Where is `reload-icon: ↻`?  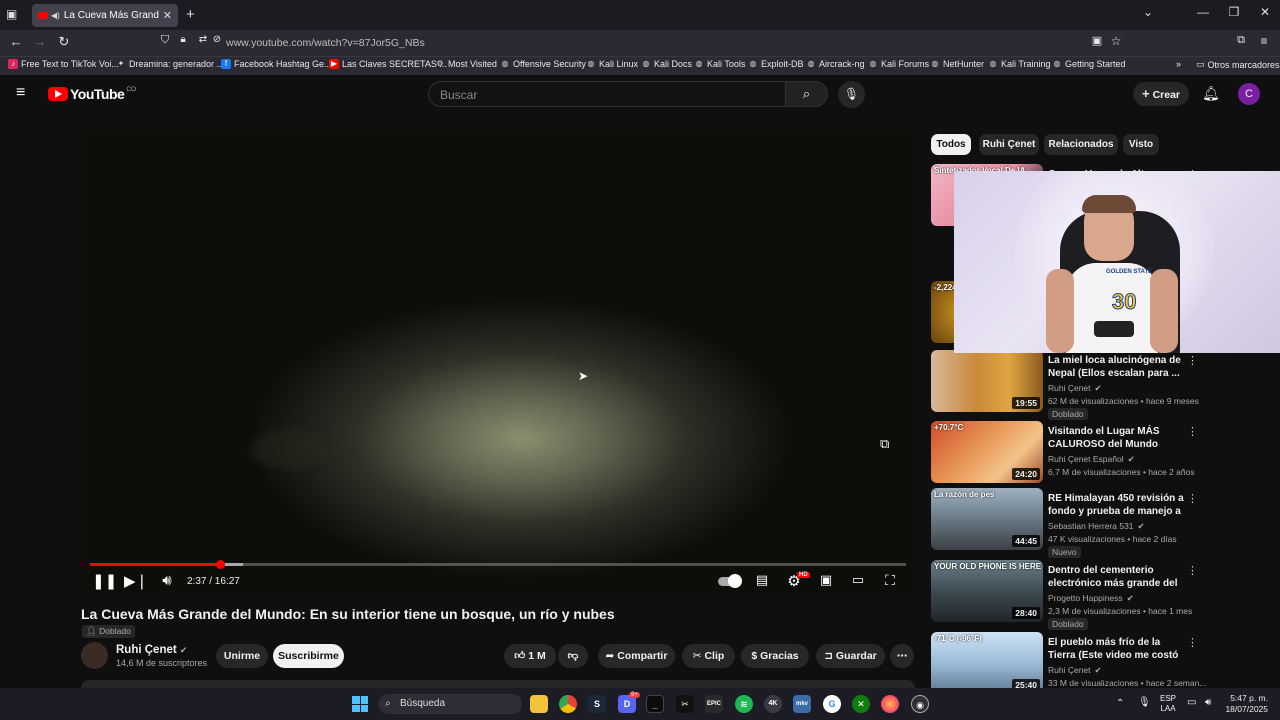
reload-icon: ↻ is located at coordinates (64, 42).